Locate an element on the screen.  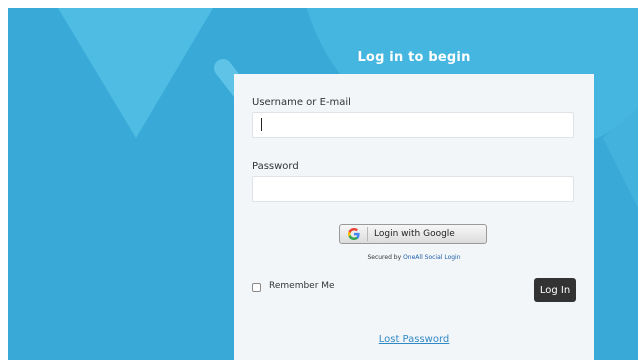
login-with-google-button: Login with Google is located at coordinates (413, 234).